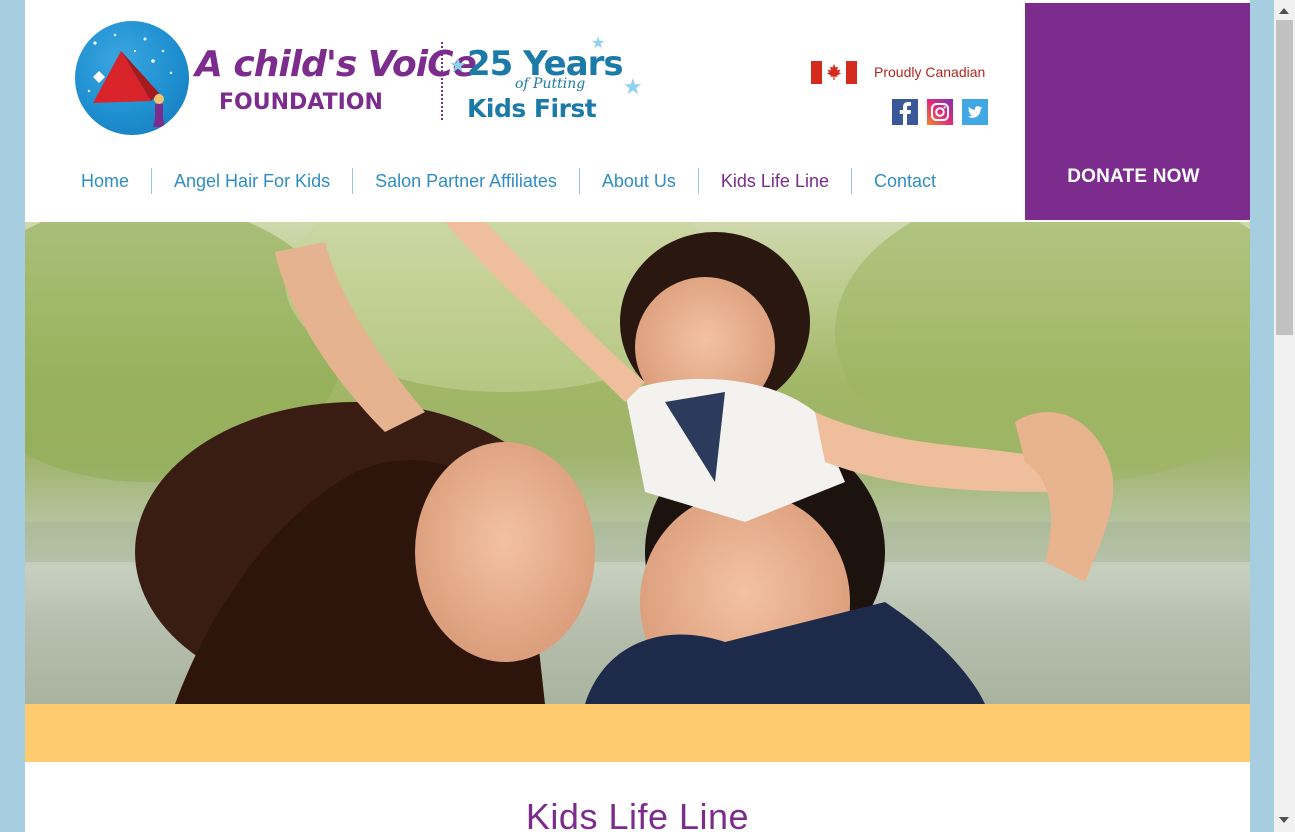 The width and height of the screenshot is (1295, 832). What do you see at coordinates (1284, 11) in the screenshot?
I see `scroll-up-arrow-icon` at bounding box center [1284, 11].